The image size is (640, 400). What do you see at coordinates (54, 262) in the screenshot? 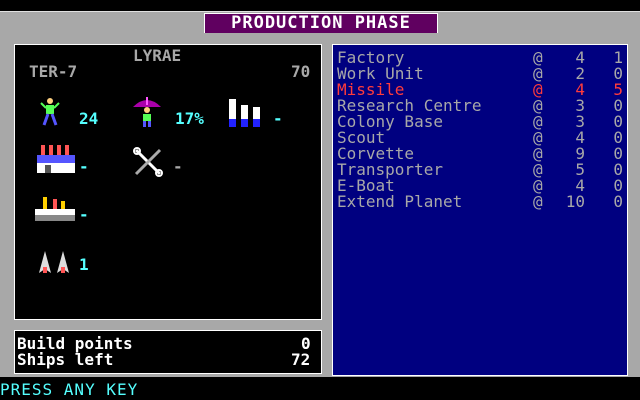
I see `ships-icon` at bounding box center [54, 262].